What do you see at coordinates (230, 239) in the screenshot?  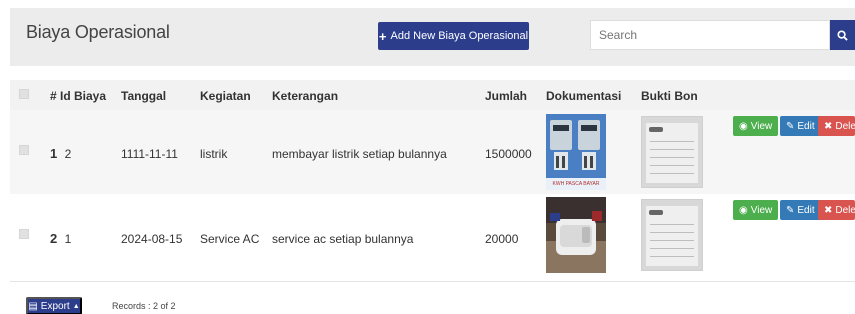 I see `kegiatan-cell: Service AC` at bounding box center [230, 239].